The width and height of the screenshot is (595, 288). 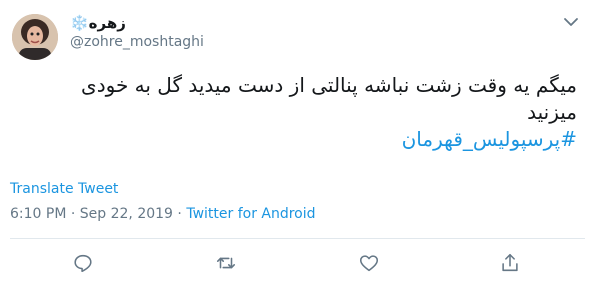 What do you see at coordinates (38, 214) in the screenshot?
I see `tweet-time: 6:10 PM` at bounding box center [38, 214].